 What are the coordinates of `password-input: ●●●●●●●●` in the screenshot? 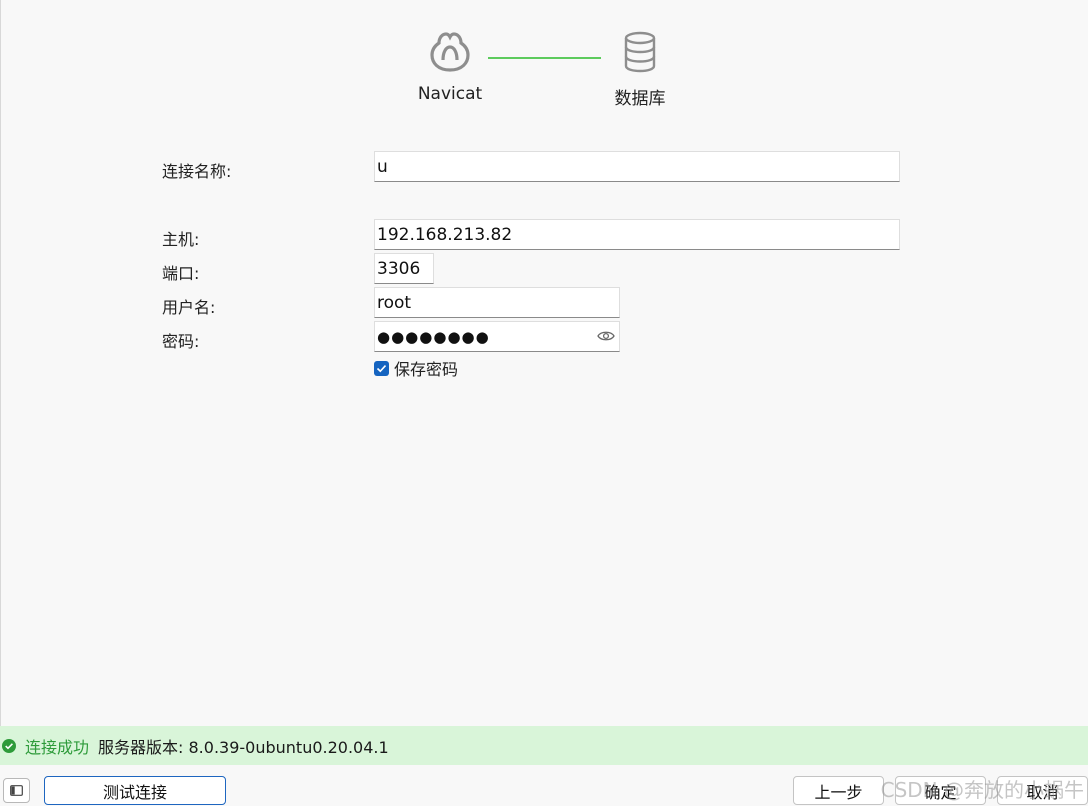 It's located at (497, 336).